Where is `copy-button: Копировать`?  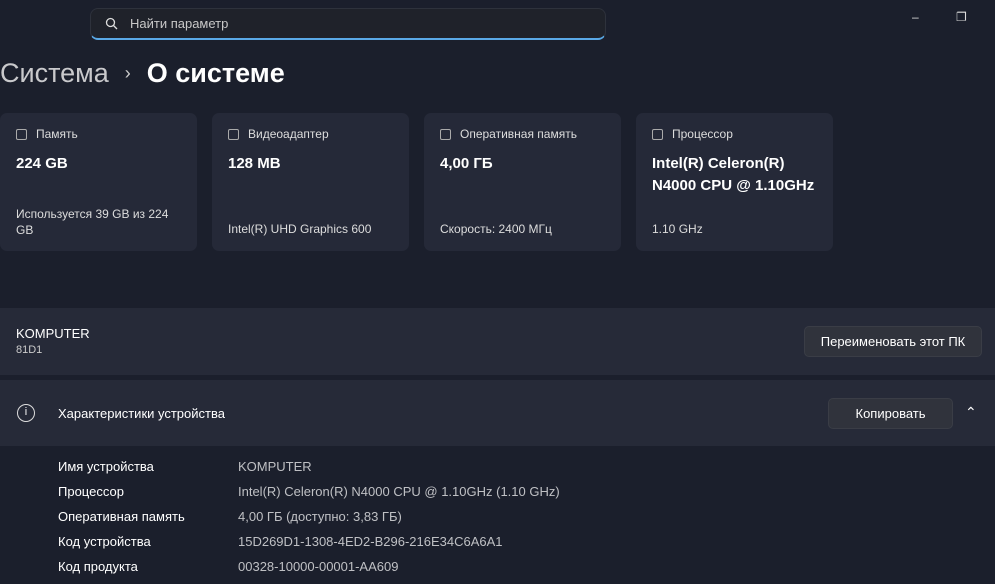 copy-button: Копировать is located at coordinates (890, 413).